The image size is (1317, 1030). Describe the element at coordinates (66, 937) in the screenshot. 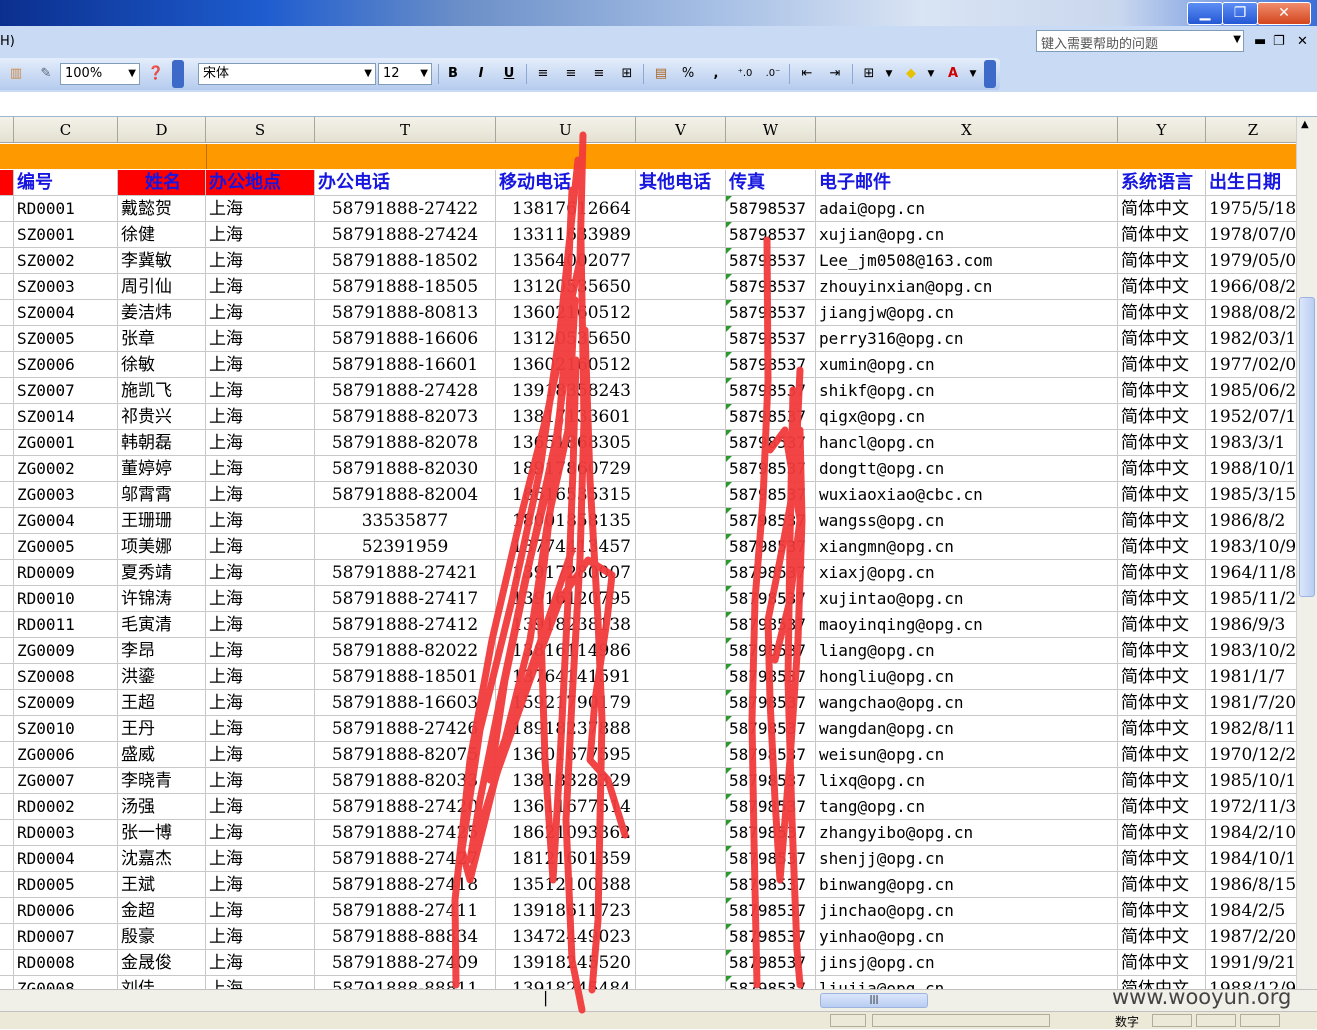

I see `cell-c: RD0007` at that location.